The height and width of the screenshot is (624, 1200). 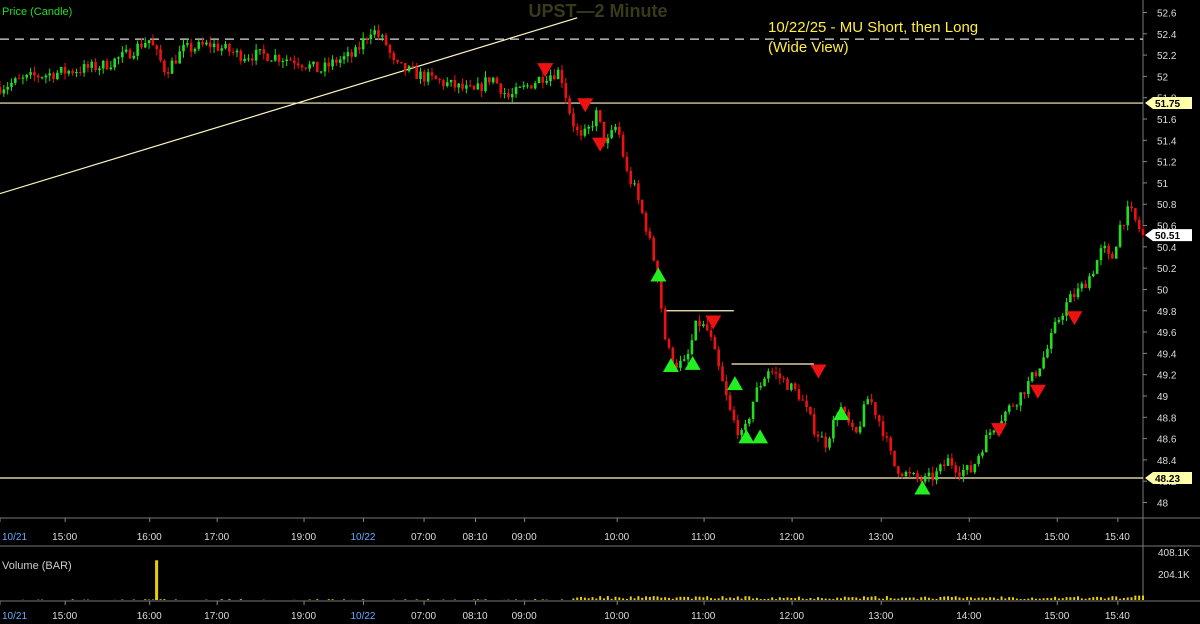 I want to click on time-tick-label: 10/21, so click(x=14, y=616).